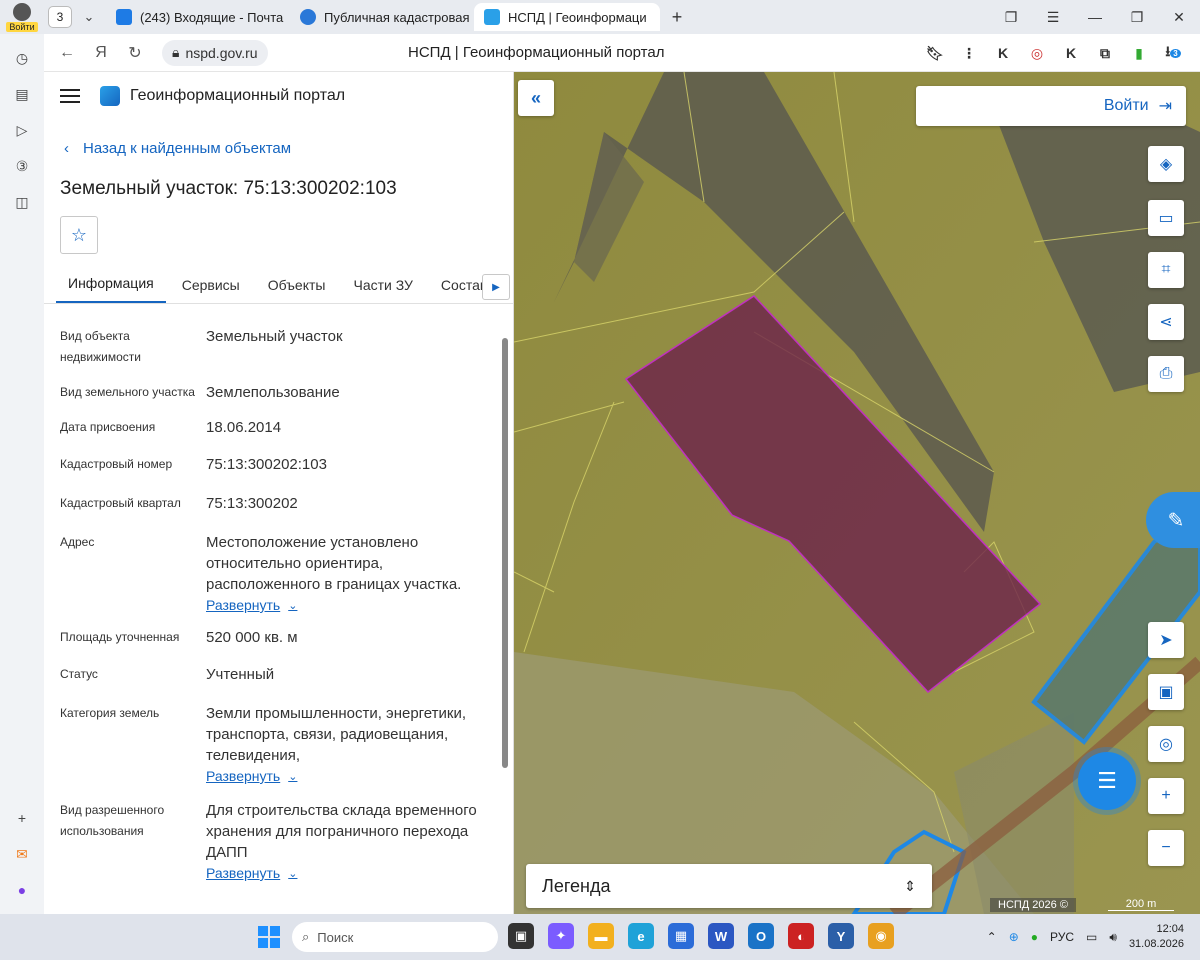 Image resolution: width=1200 pixels, height=960 pixels. What do you see at coordinates (1166, 218) in the screenshot?
I see `measure-button: ▭` at bounding box center [1166, 218].